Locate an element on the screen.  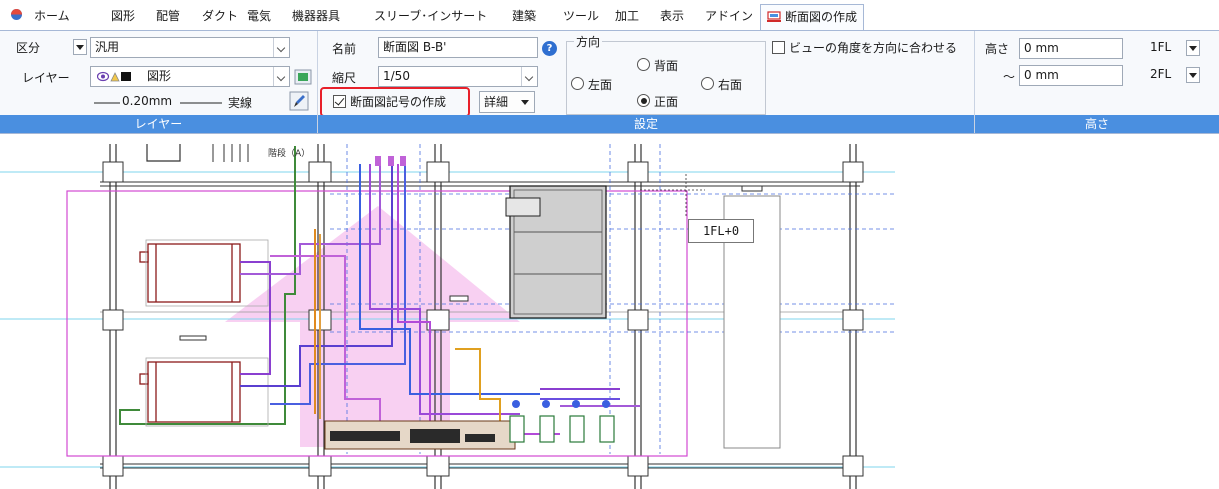
scale-label: 縮尺 is located at coordinates (344, 78).